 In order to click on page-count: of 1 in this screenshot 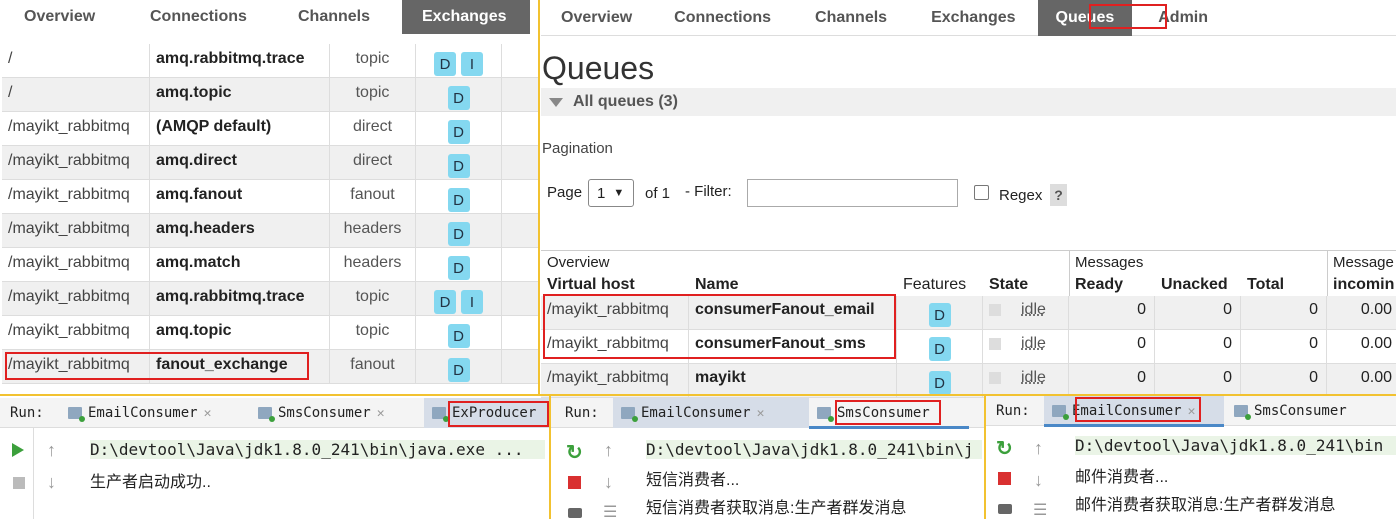, I will do `click(658, 193)`.